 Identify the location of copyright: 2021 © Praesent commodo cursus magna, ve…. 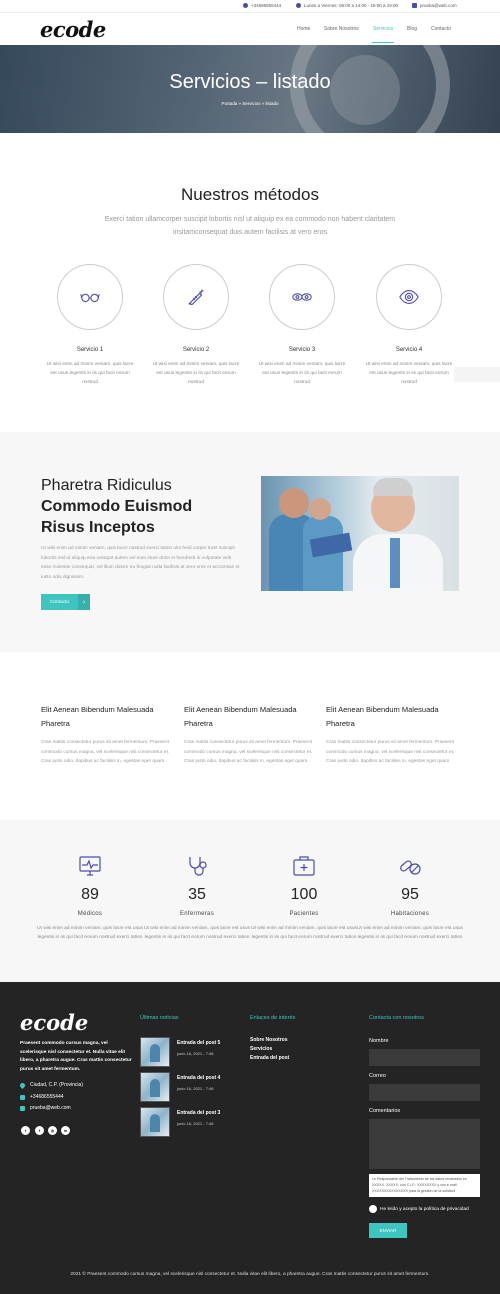
(250, 1274).